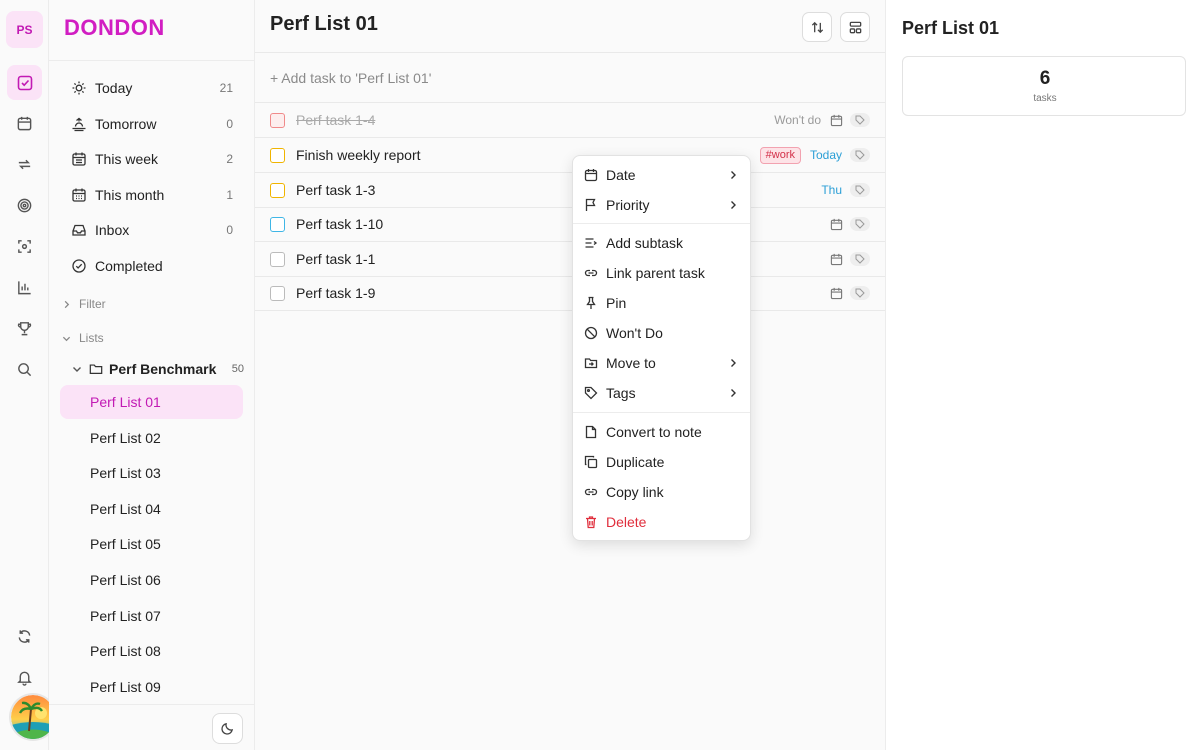 This screenshot has height=750, width=1200. I want to click on menu-label: Date, so click(621, 175).